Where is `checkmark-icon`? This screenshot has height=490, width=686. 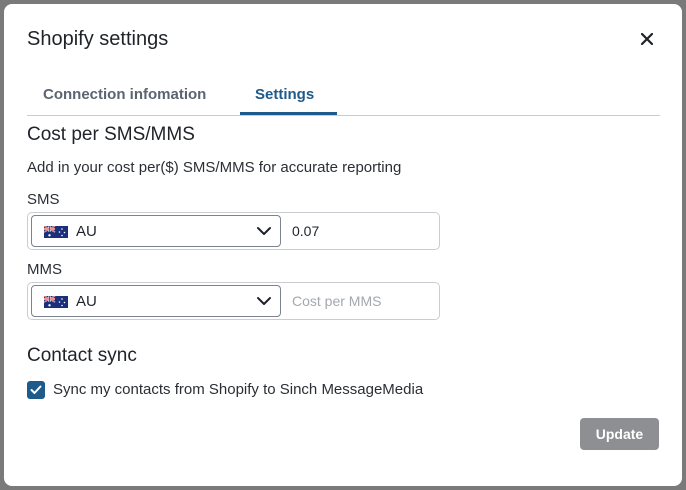
checkmark-icon is located at coordinates (36, 389).